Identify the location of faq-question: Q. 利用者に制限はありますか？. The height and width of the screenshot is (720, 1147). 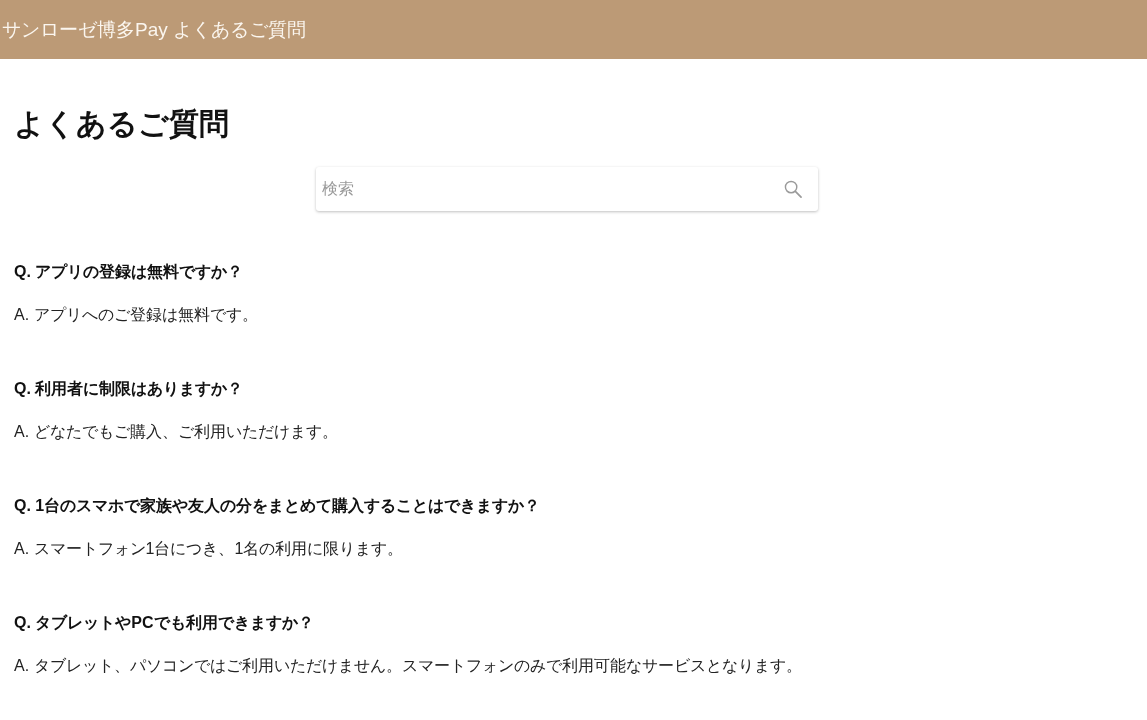
(129, 389).